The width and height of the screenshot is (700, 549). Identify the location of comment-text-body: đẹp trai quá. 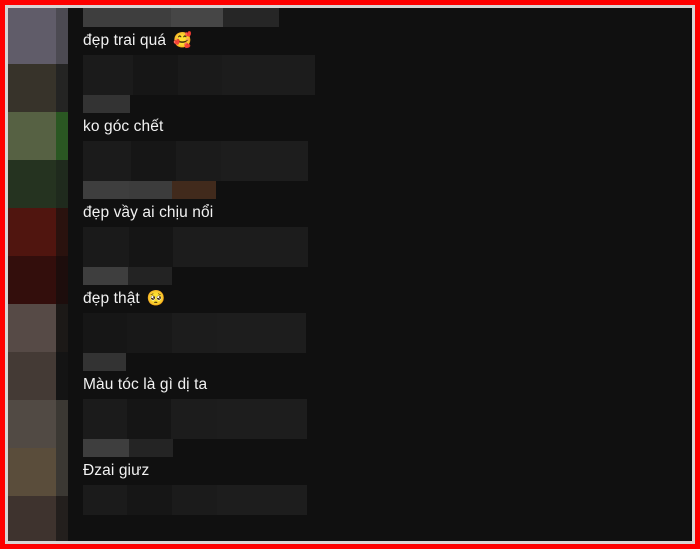
(125, 40).